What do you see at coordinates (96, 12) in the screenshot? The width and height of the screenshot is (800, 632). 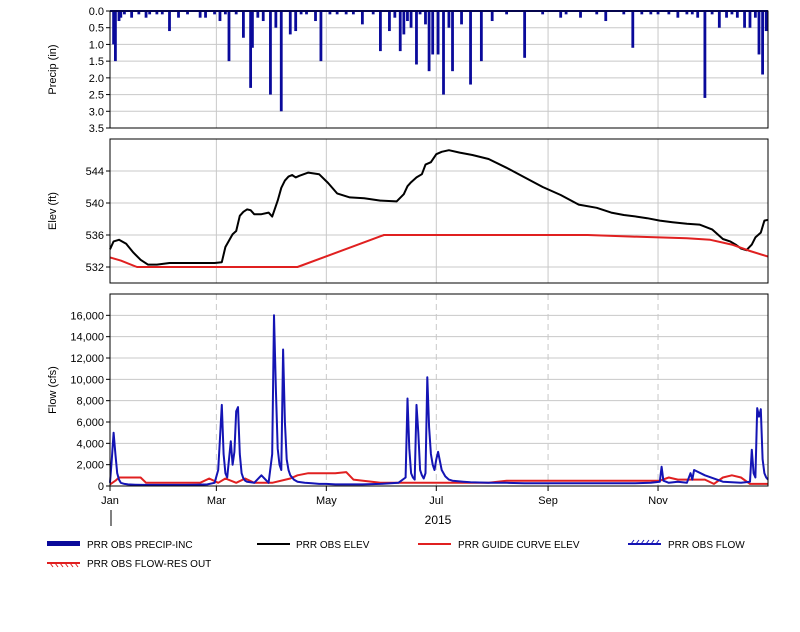 I see `precip-ytick-label: 0.0` at bounding box center [96, 12].